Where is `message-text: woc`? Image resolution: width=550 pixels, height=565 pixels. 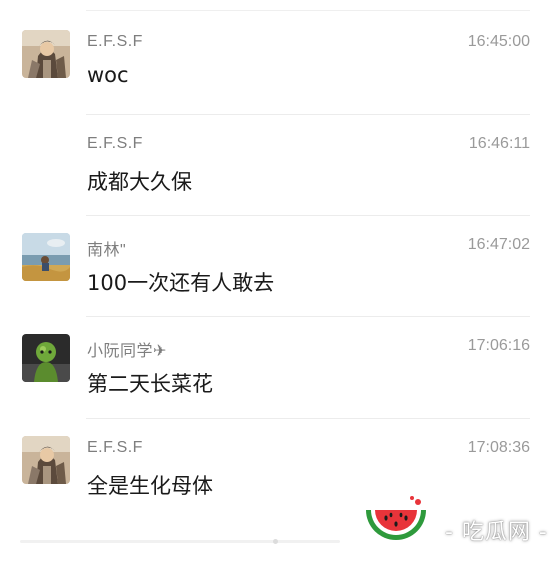 message-text: woc is located at coordinates (108, 75).